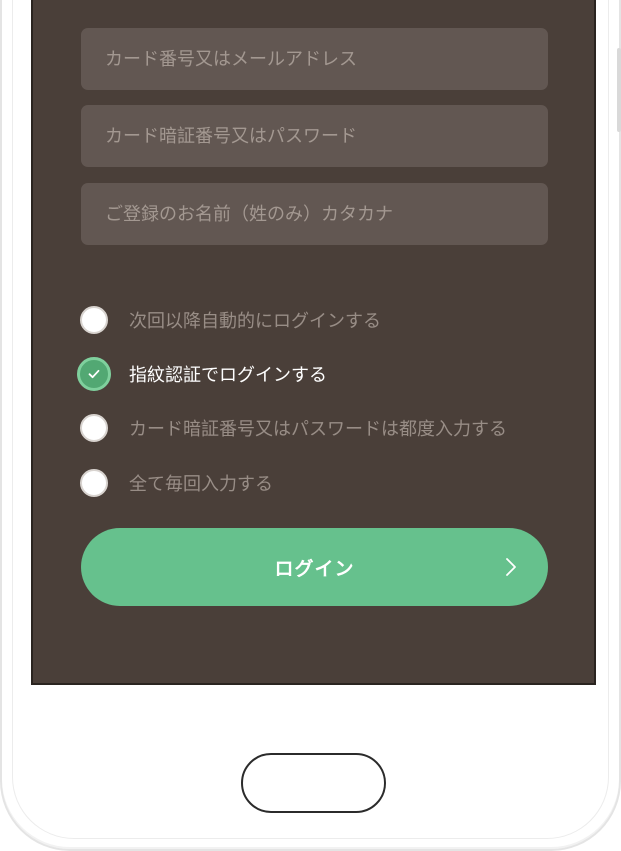  I want to click on surname-katakana-input, so click(314, 214).